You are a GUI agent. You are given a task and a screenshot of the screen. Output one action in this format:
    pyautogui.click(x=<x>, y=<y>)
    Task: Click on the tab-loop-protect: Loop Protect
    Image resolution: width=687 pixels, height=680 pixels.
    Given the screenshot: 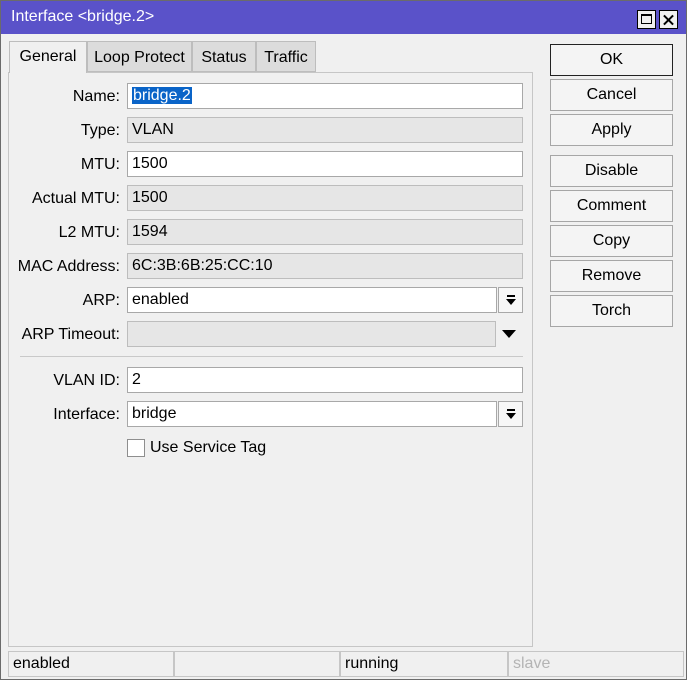 What is the action you would take?
    pyautogui.click(x=139, y=56)
    